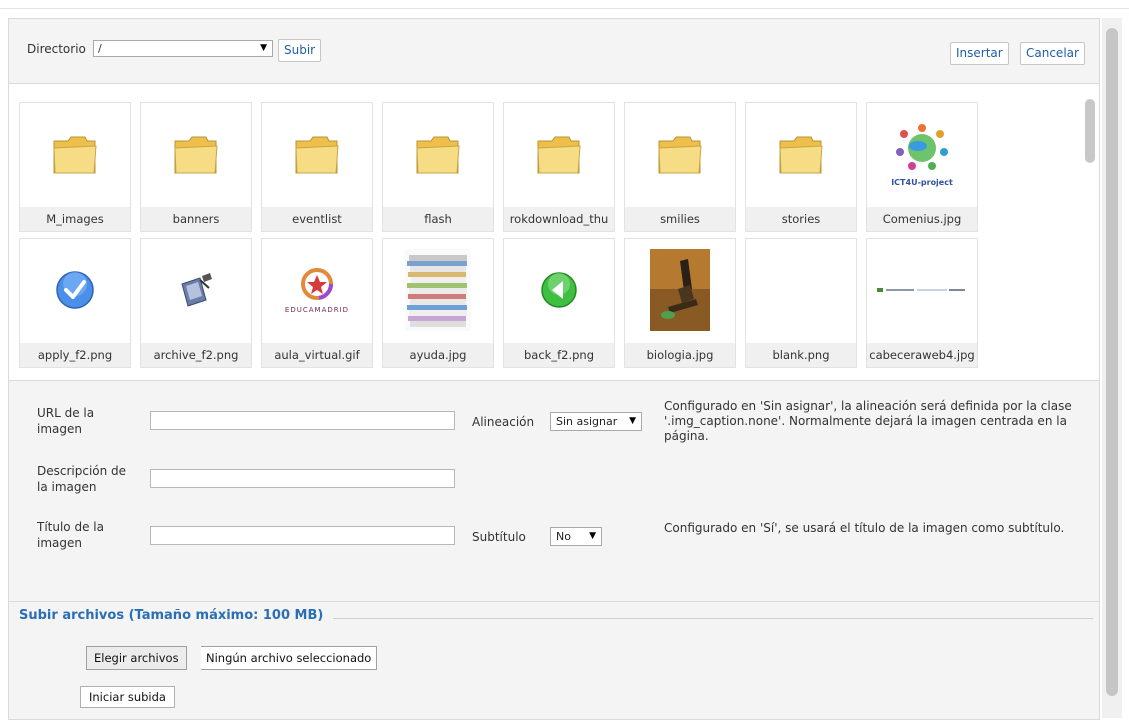  I want to click on file-name: flash, so click(438, 219).